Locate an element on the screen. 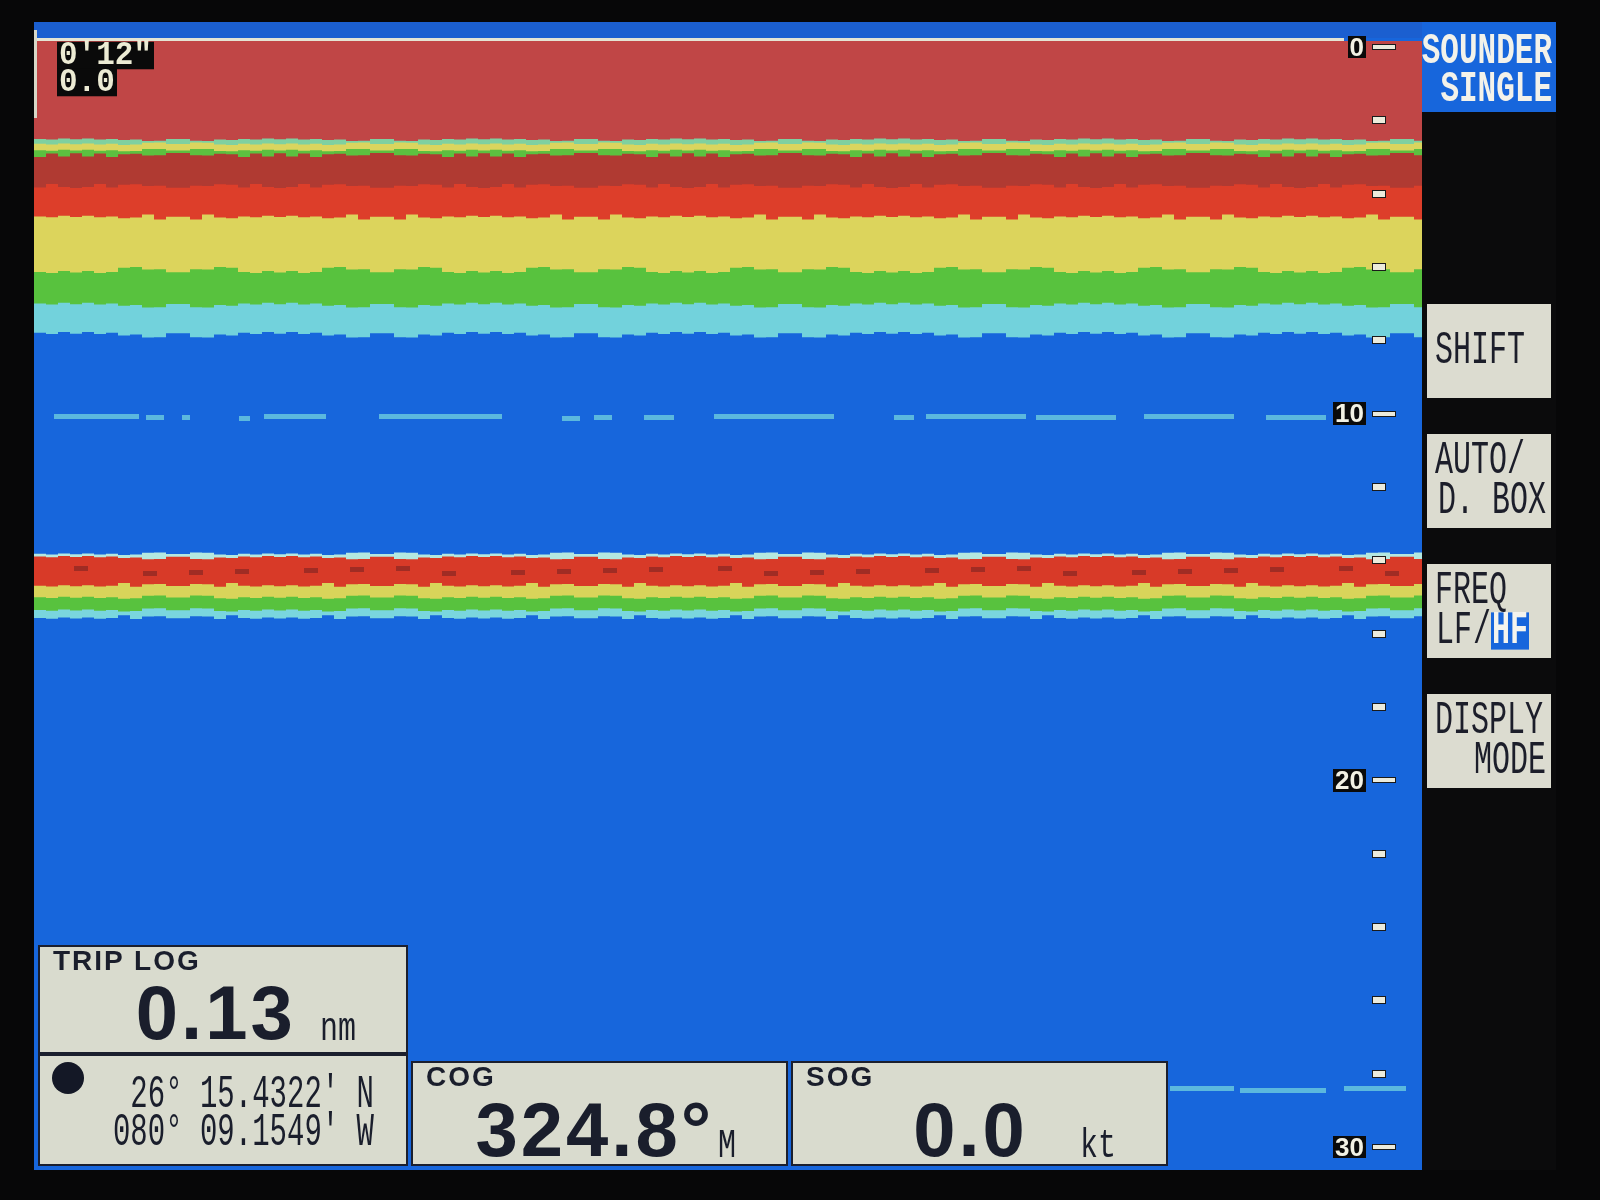  readout-label: COG is located at coordinates (461, 1077).